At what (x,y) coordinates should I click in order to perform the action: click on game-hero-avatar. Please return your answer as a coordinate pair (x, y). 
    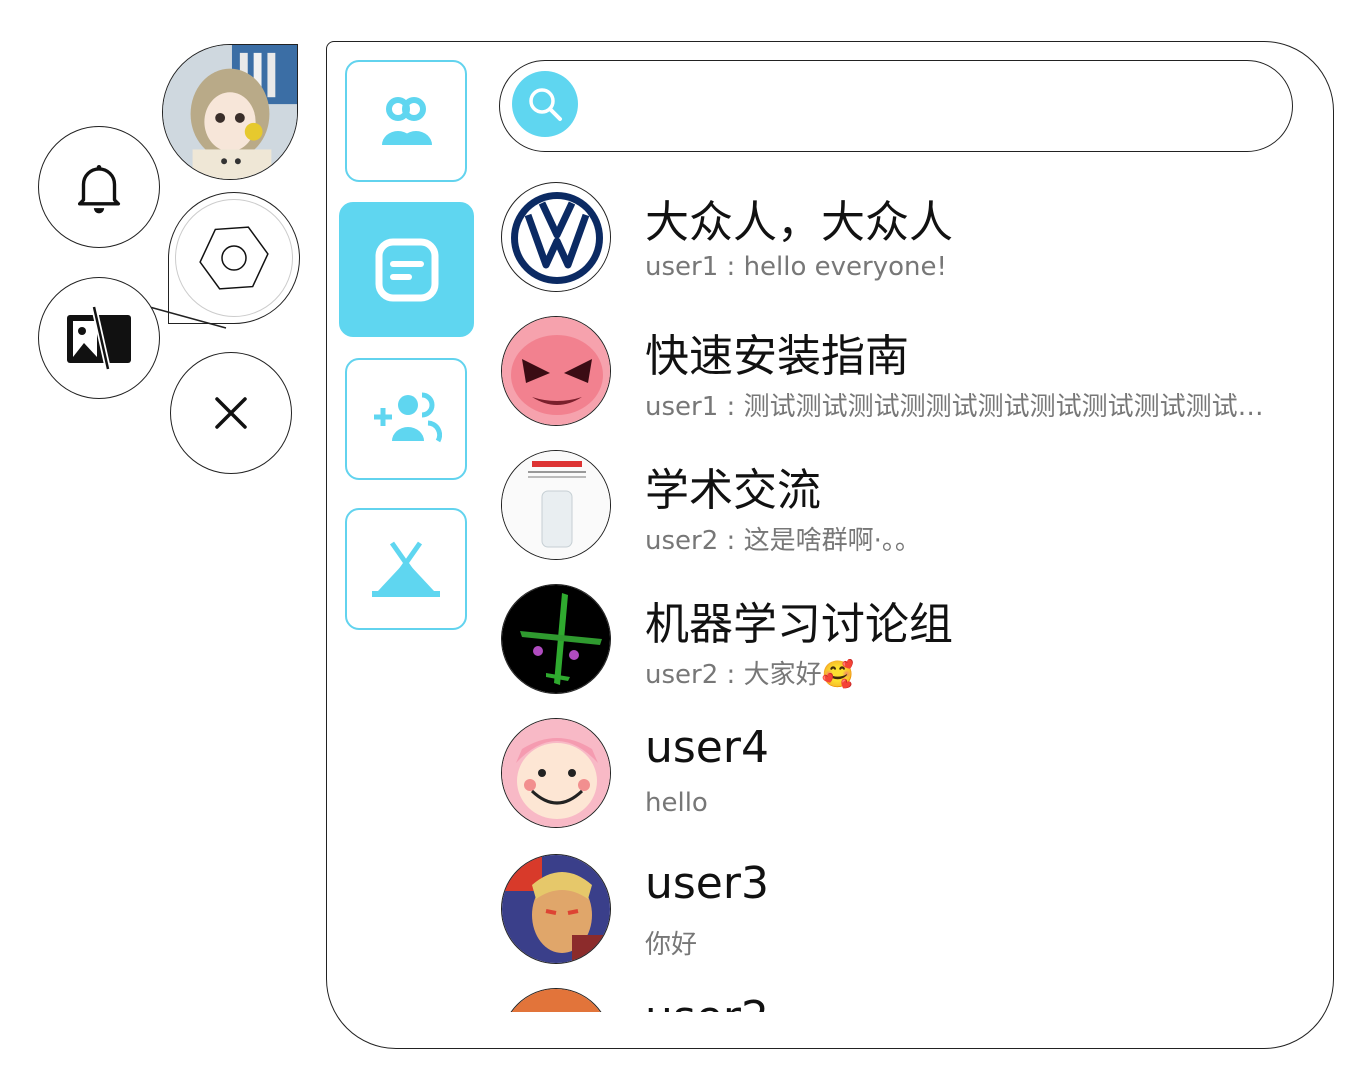
    Looking at the image, I should click on (556, 909).